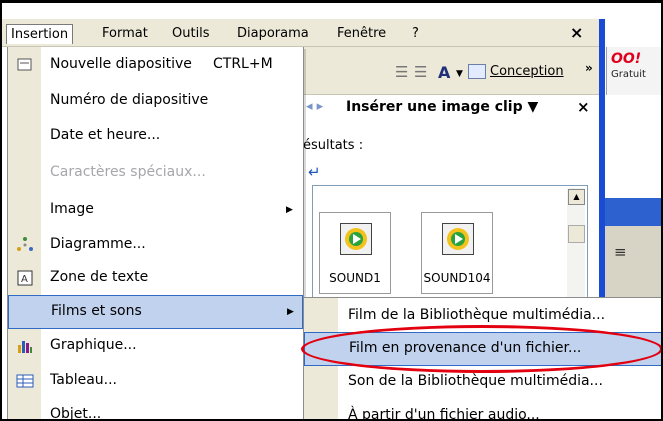  Describe the element at coordinates (457, 278) in the screenshot. I see `clip-label: SOUND104` at that location.